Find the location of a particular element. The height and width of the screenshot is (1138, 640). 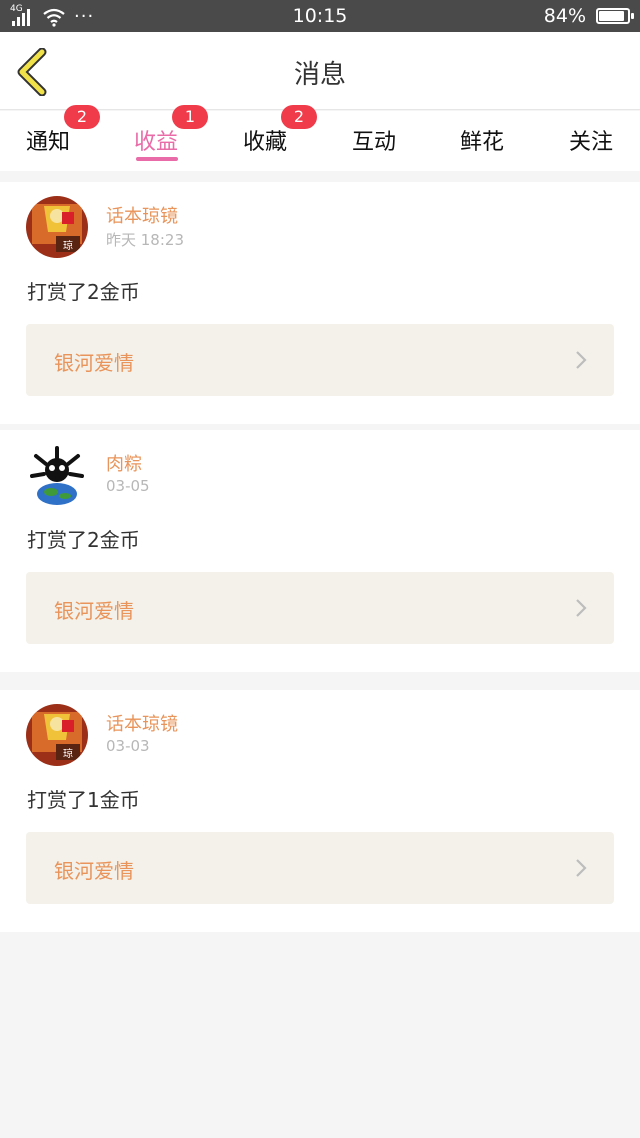

tab-label: 互动 is located at coordinates (374, 142).